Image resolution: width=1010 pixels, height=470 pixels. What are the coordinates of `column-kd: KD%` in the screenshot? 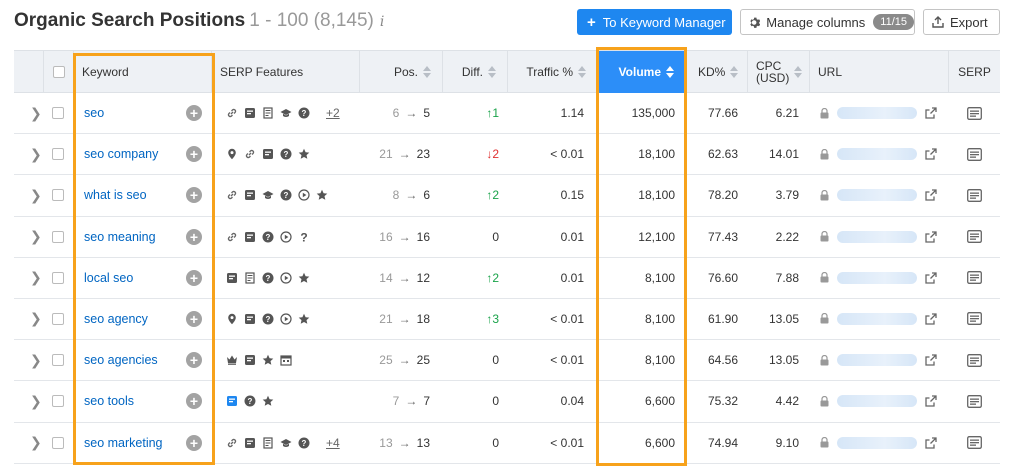 It's located at (717, 72).